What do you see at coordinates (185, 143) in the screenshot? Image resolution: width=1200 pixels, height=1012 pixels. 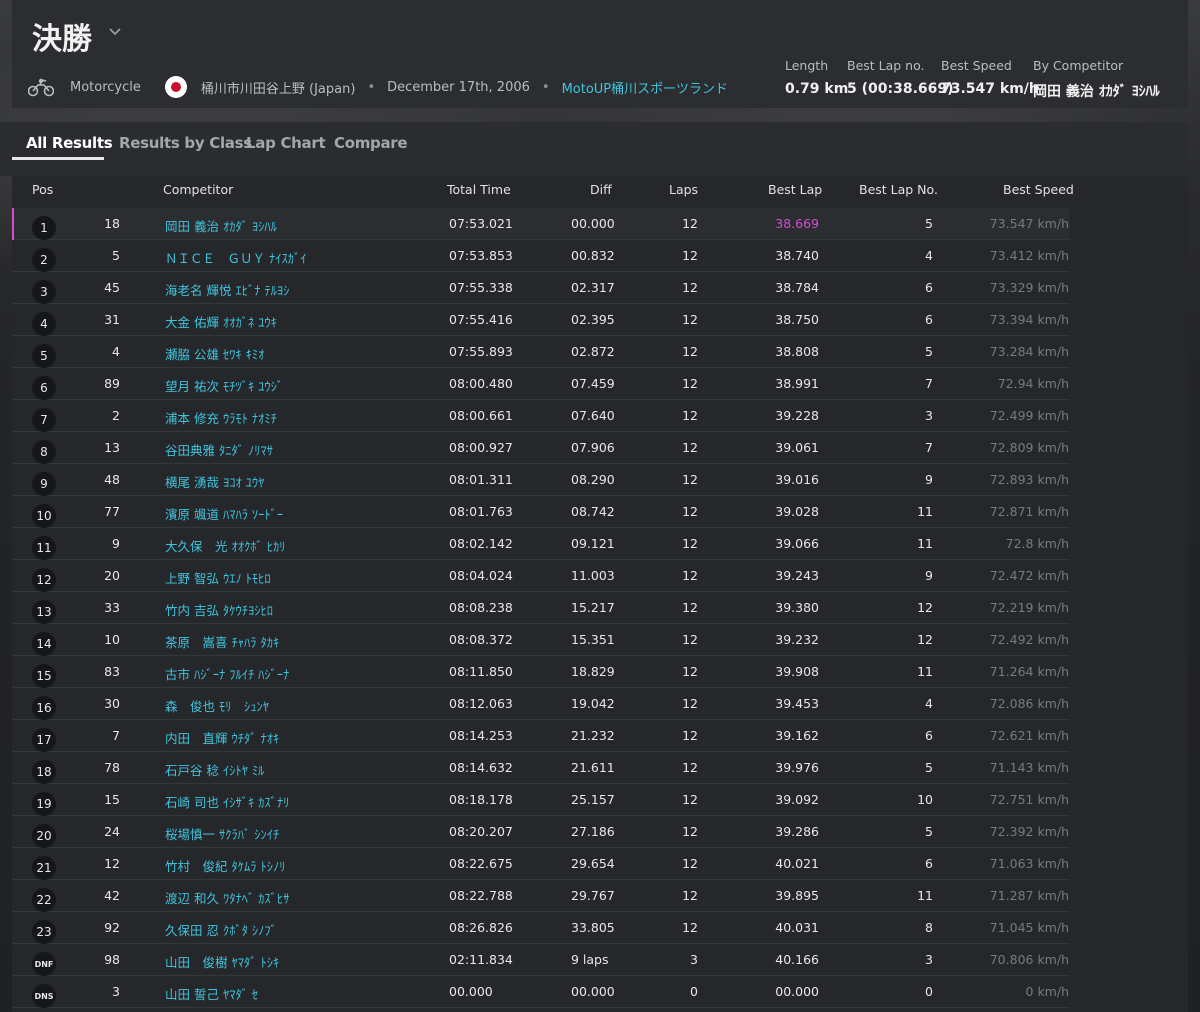 I see `tab-results-by-class: Results by Class` at bounding box center [185, 143].